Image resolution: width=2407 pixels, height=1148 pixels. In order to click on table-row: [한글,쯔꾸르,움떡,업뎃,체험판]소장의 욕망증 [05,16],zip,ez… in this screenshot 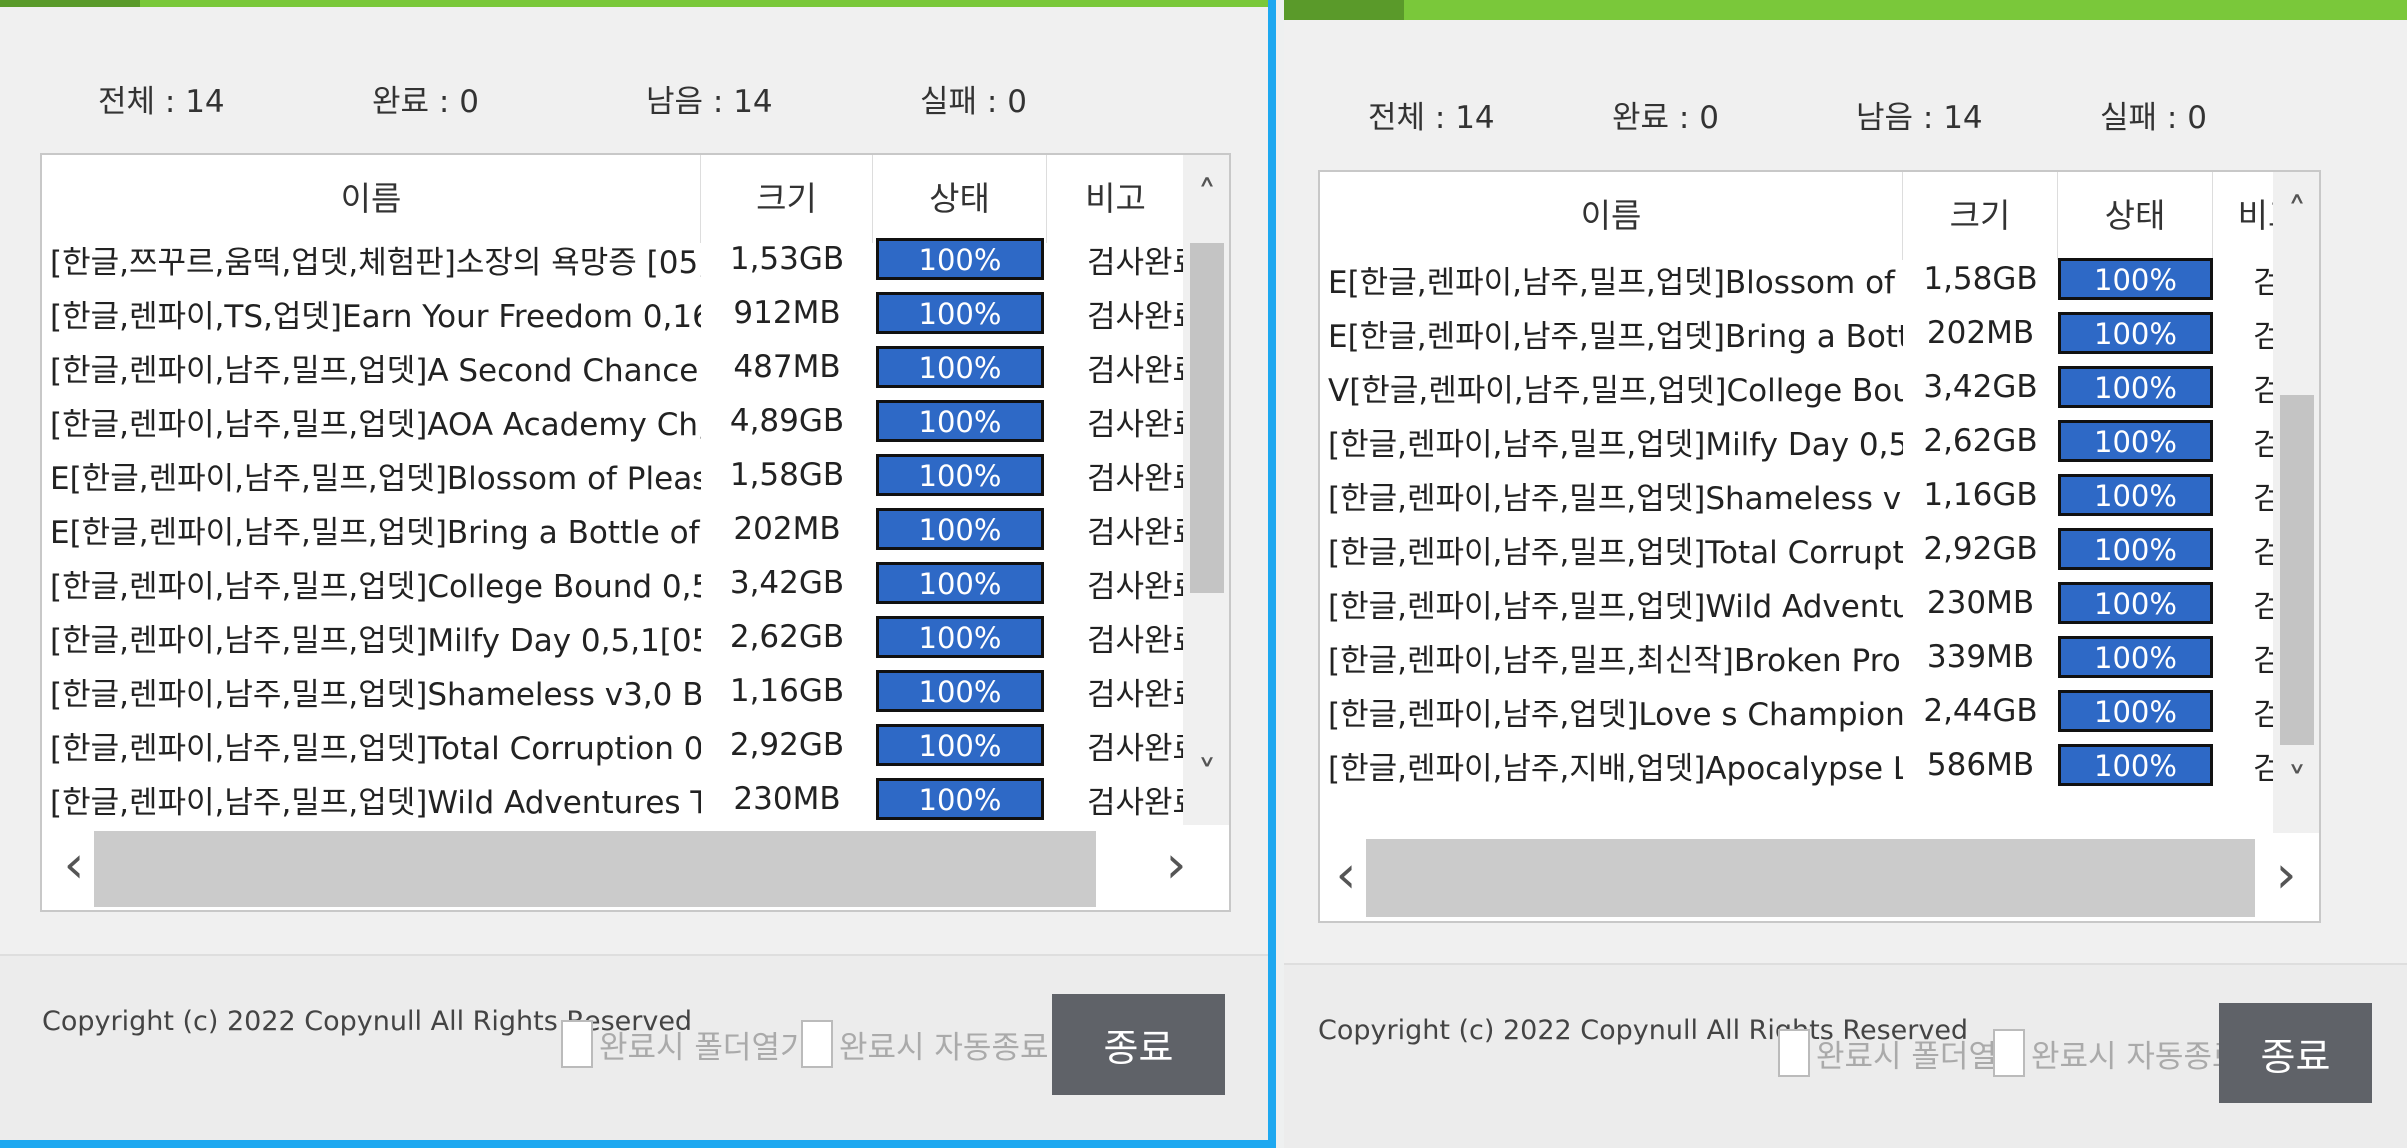, I will do `click(613, 259)`.